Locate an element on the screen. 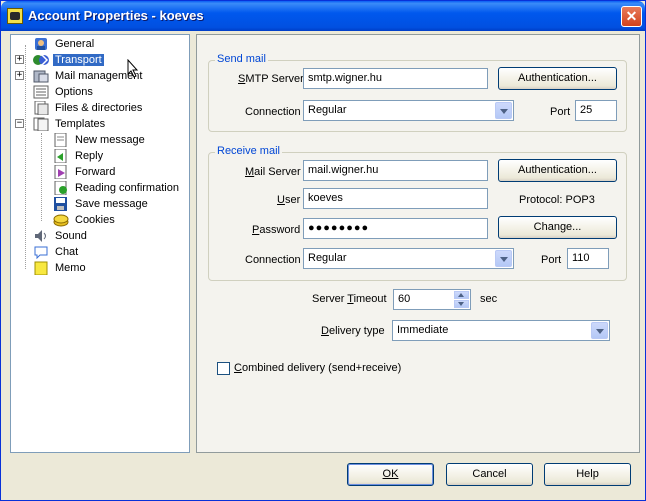 The width and height of the screenshot is (646, 501). forward-icon is located at coordinates (61, 172).